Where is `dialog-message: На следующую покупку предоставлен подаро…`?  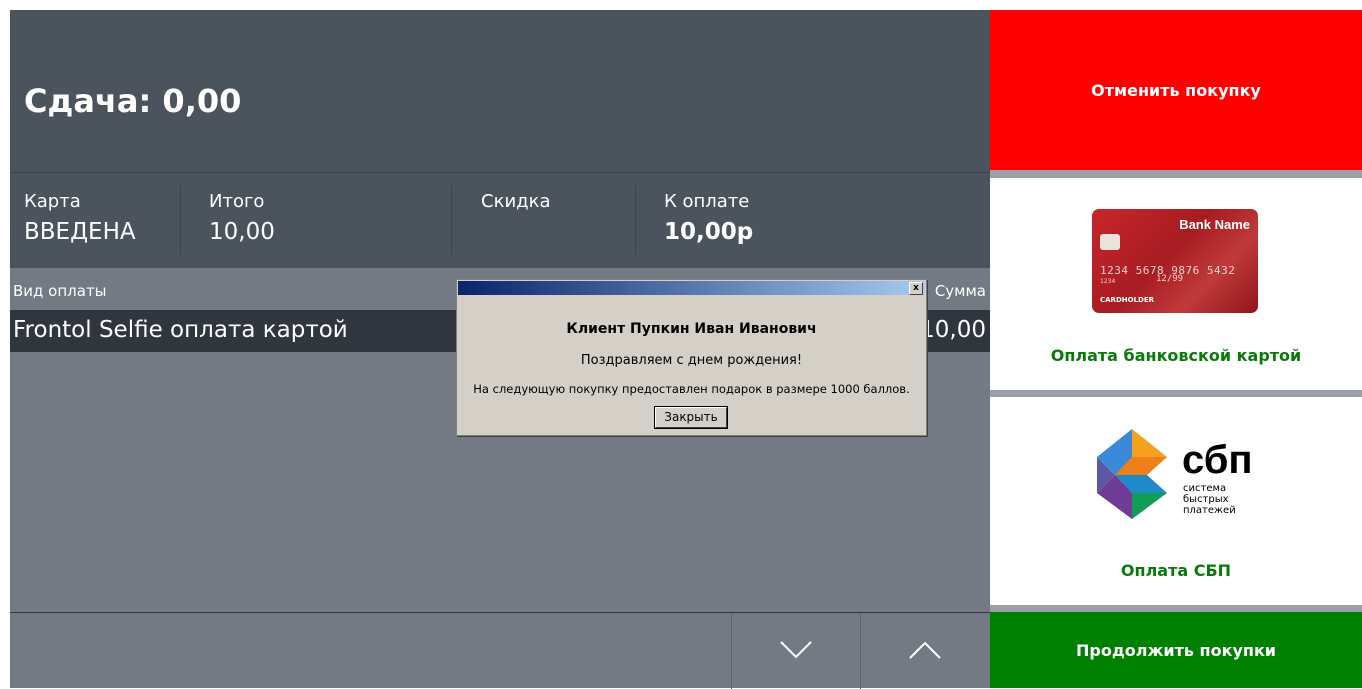
dialog-message: На следующую покупку предоставлен подаро… is located at coordinates (691, 389).